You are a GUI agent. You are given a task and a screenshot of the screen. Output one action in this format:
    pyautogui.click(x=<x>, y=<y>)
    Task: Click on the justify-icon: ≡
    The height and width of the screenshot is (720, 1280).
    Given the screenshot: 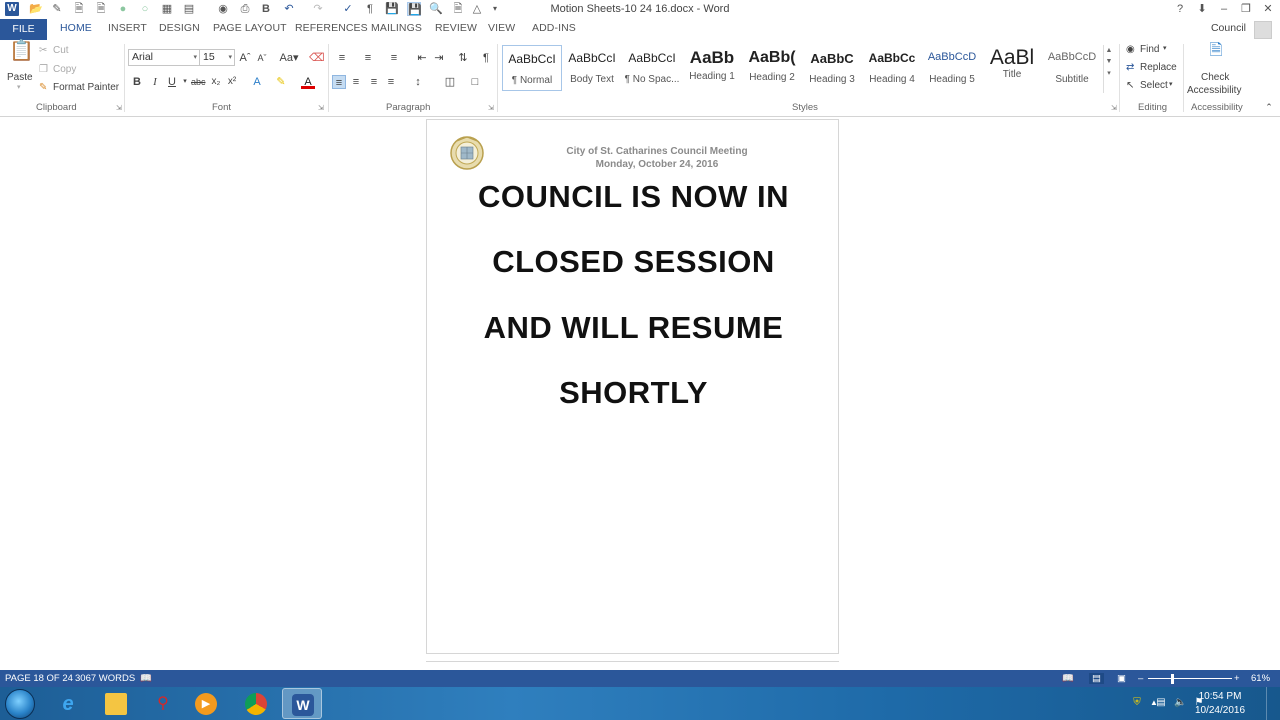 What is the action you would take?
    pyautogui.click(x=391, y=82)
    